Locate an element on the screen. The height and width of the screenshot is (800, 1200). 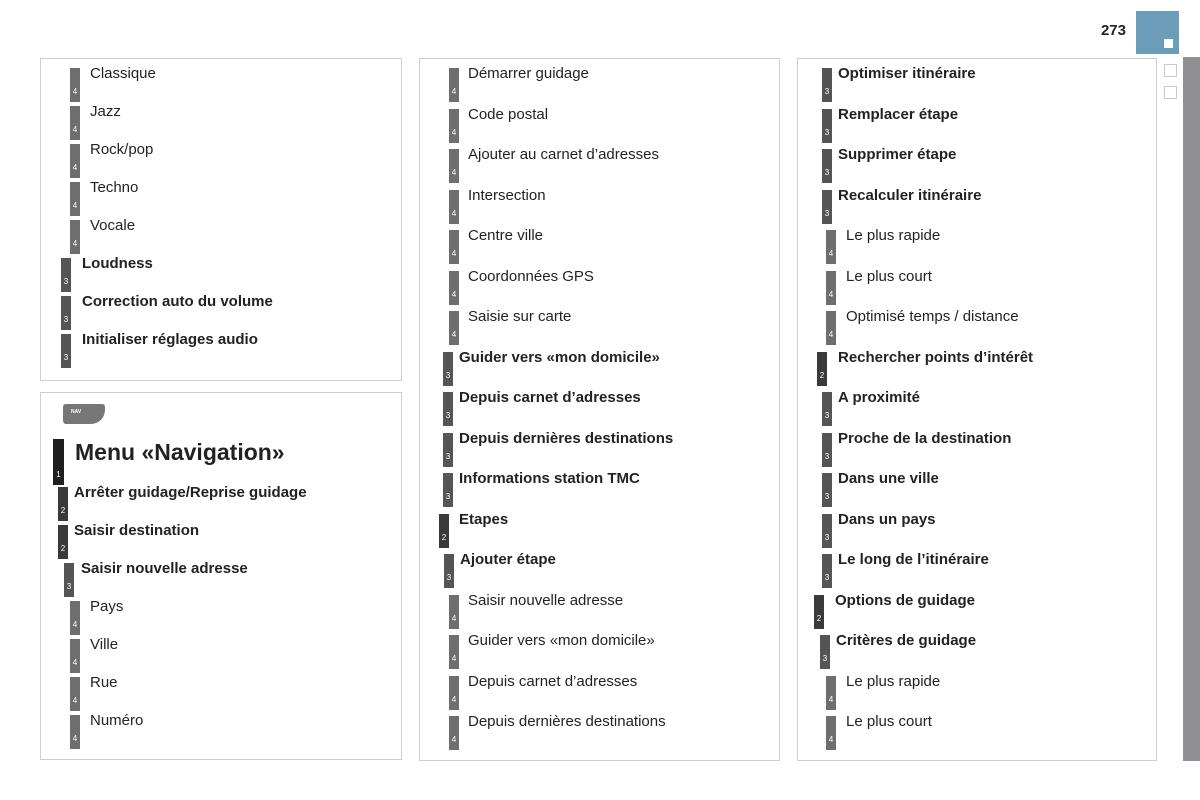
menu-item-label: Initialiser réglages audio is located at coordinates (170, 339).